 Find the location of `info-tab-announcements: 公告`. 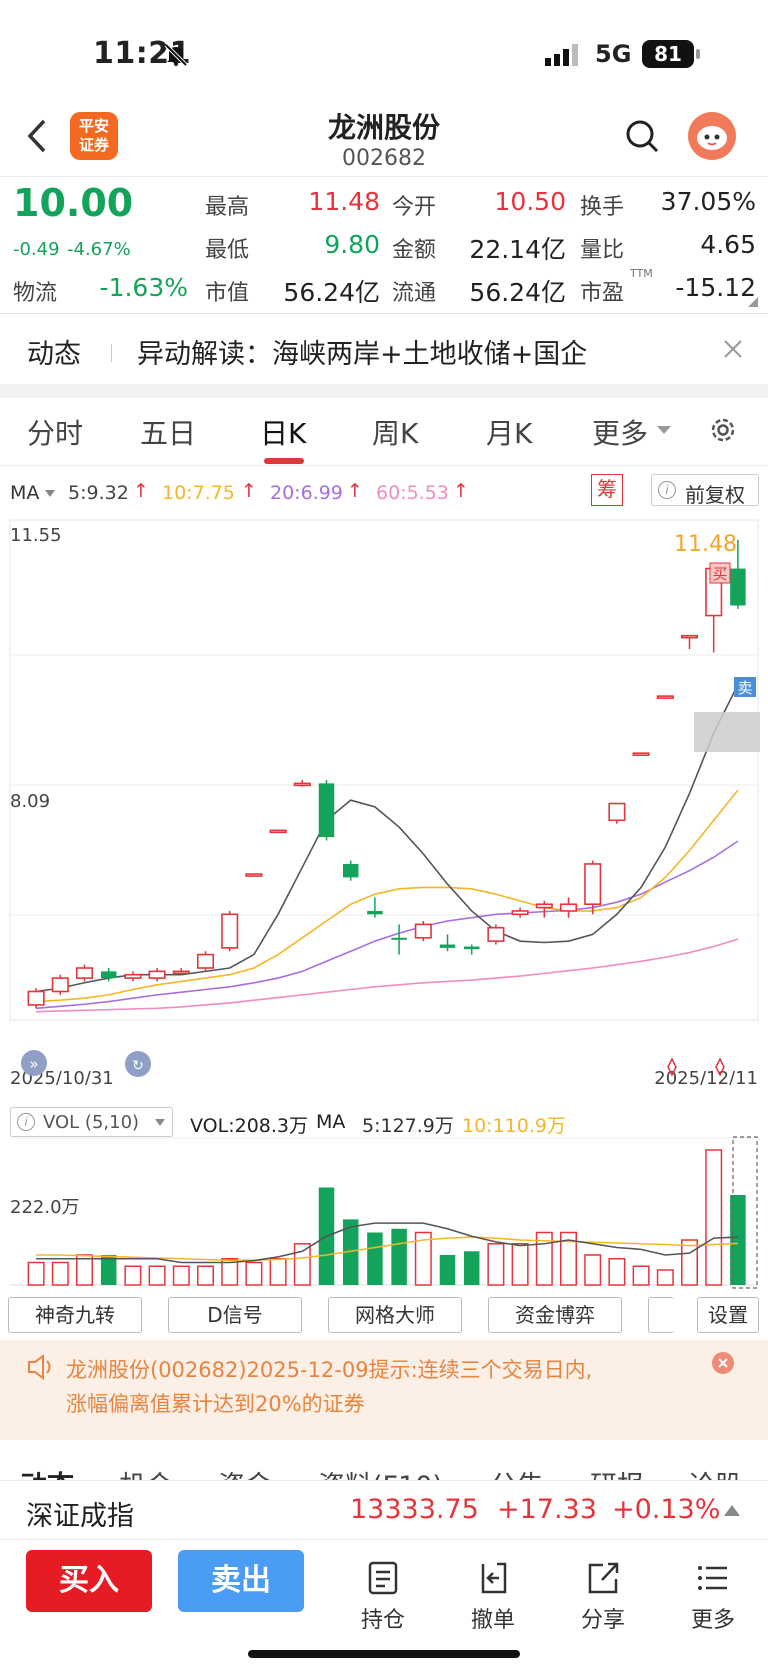

info-tab-announcements: 公告 is located at coordinates (517, 1472).